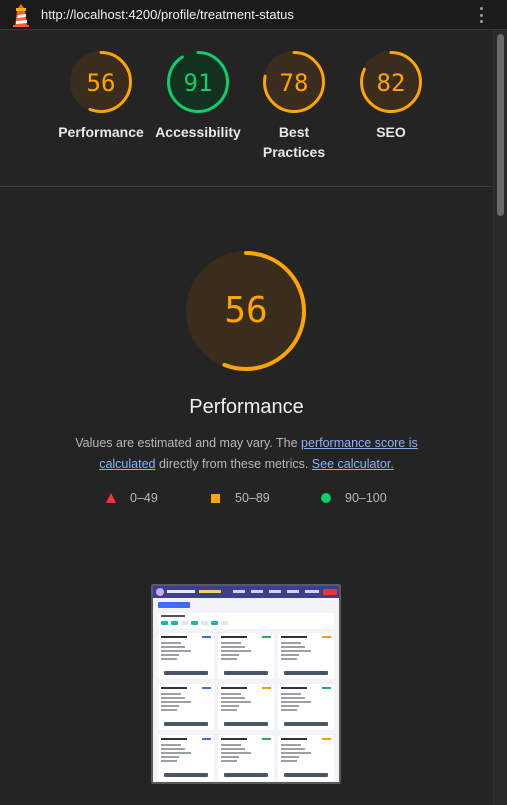 The image size is (507, 805). I want to click on thumb-logout-button, so click(330, 592).